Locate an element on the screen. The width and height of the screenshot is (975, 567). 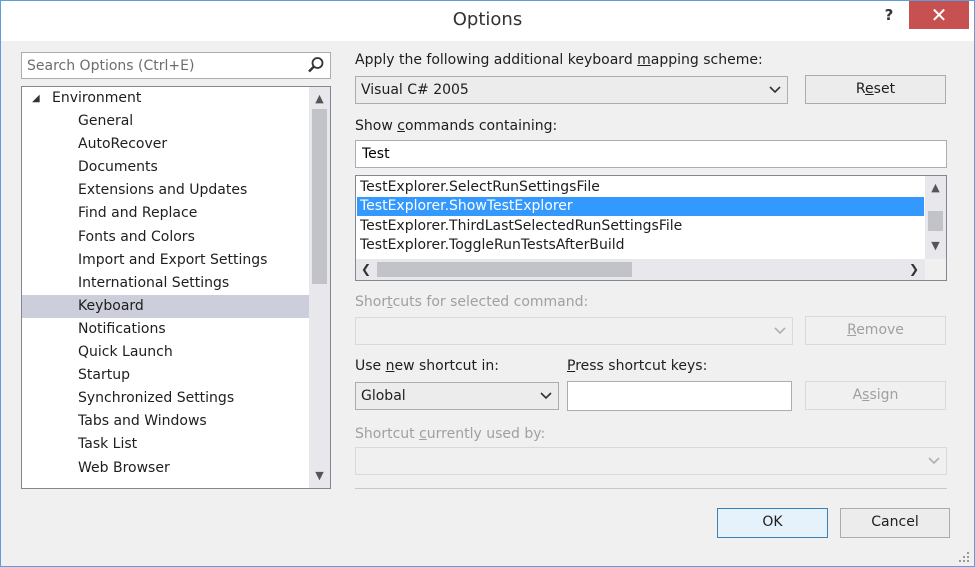
tree-item-documents: Documents is located at coordinates (165, 167).